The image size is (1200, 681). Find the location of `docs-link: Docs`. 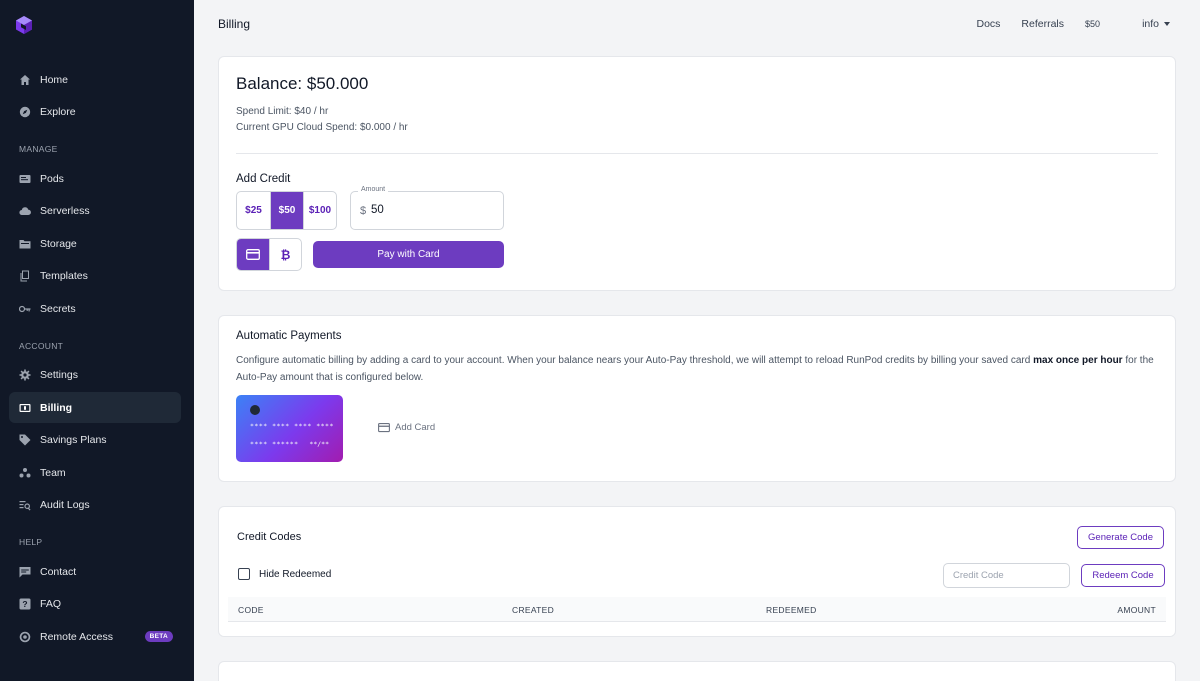

docs-link: Docs is located at coordinates (988, 24).